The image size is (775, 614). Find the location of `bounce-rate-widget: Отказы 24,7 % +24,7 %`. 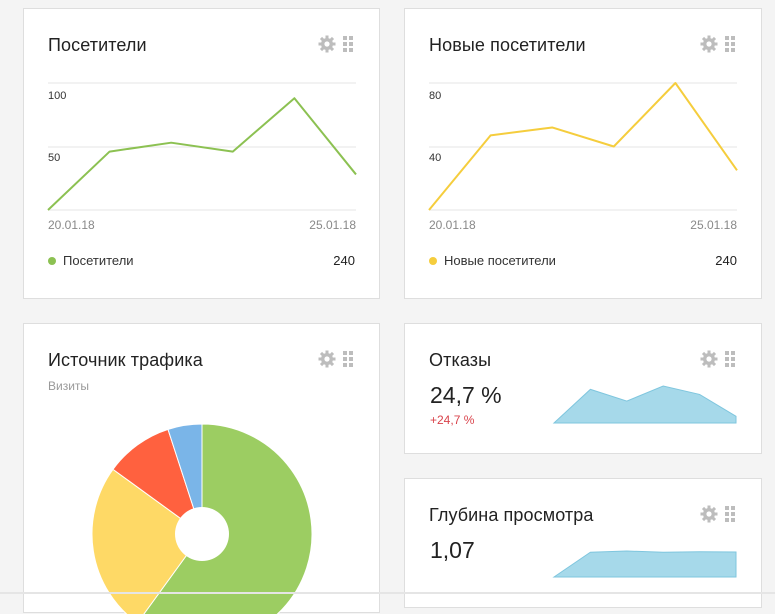

bounce-rate-widget: Отказы 24,7 % +24,7 % is located at coordinates (583, 388).